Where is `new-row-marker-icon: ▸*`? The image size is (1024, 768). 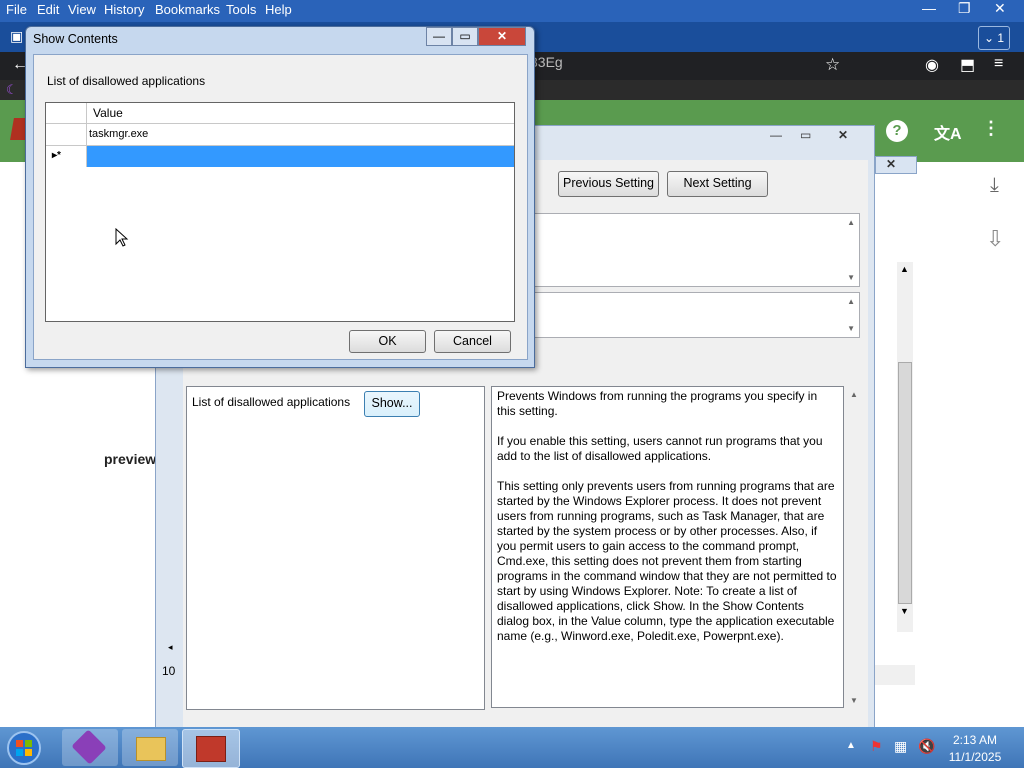 new-row-marker-icon: ▸* is located at coordinates (56, 155).